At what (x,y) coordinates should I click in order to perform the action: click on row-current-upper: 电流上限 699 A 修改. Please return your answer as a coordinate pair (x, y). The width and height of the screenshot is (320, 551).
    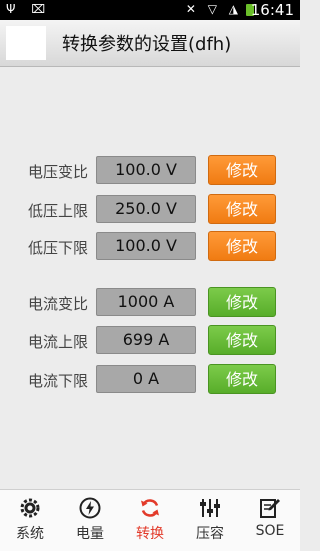
    Looking at the image, I should click on (150, 340).